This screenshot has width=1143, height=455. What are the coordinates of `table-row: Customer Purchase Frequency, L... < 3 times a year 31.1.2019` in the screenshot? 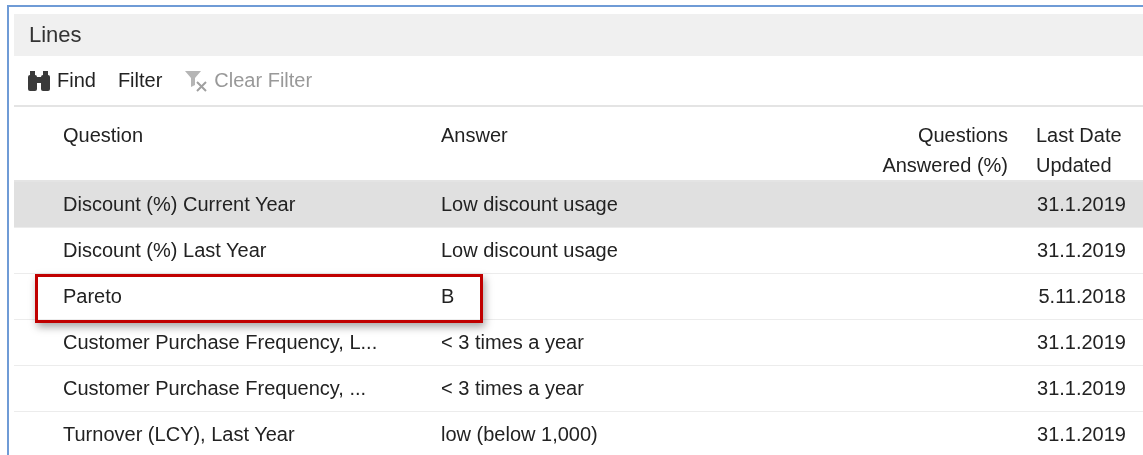 It's located at (578, 343).